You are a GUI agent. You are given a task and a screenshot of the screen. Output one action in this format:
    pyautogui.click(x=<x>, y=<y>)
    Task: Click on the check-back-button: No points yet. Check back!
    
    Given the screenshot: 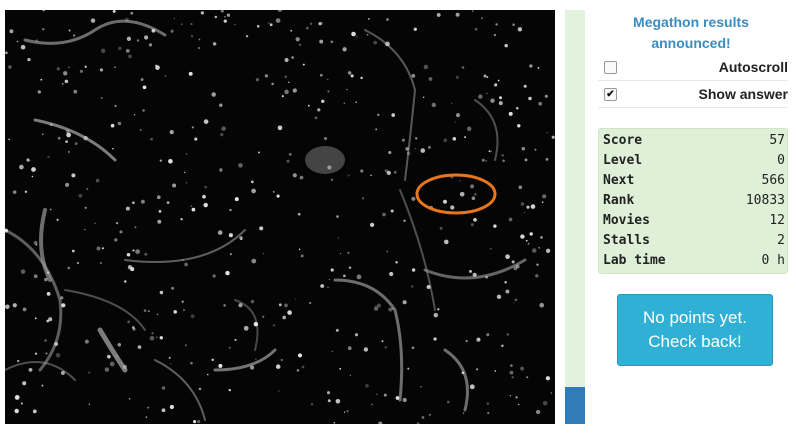 What is the action you would take?
    pyautogui.click(x=695, y=330)
    